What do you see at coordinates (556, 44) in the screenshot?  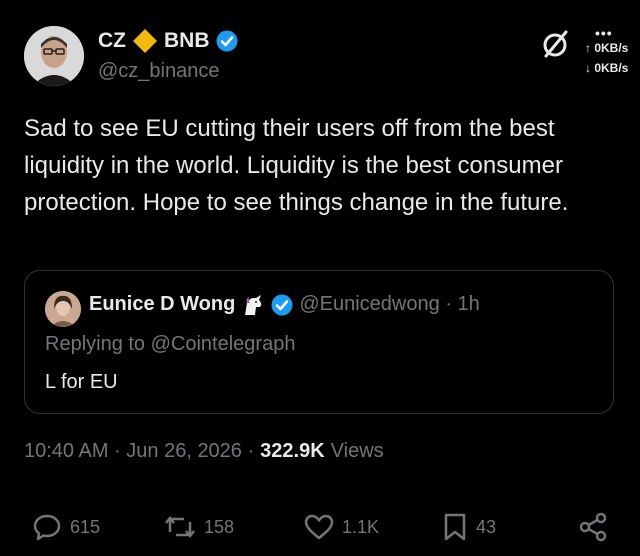 I see `grok-icon` at bounding box center [556, 44].